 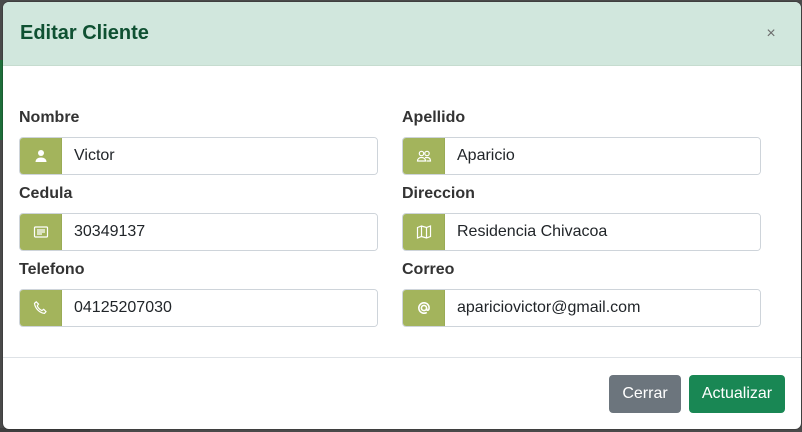 I want to click on nombre-field: Nombre, so click(x=199, y=141).